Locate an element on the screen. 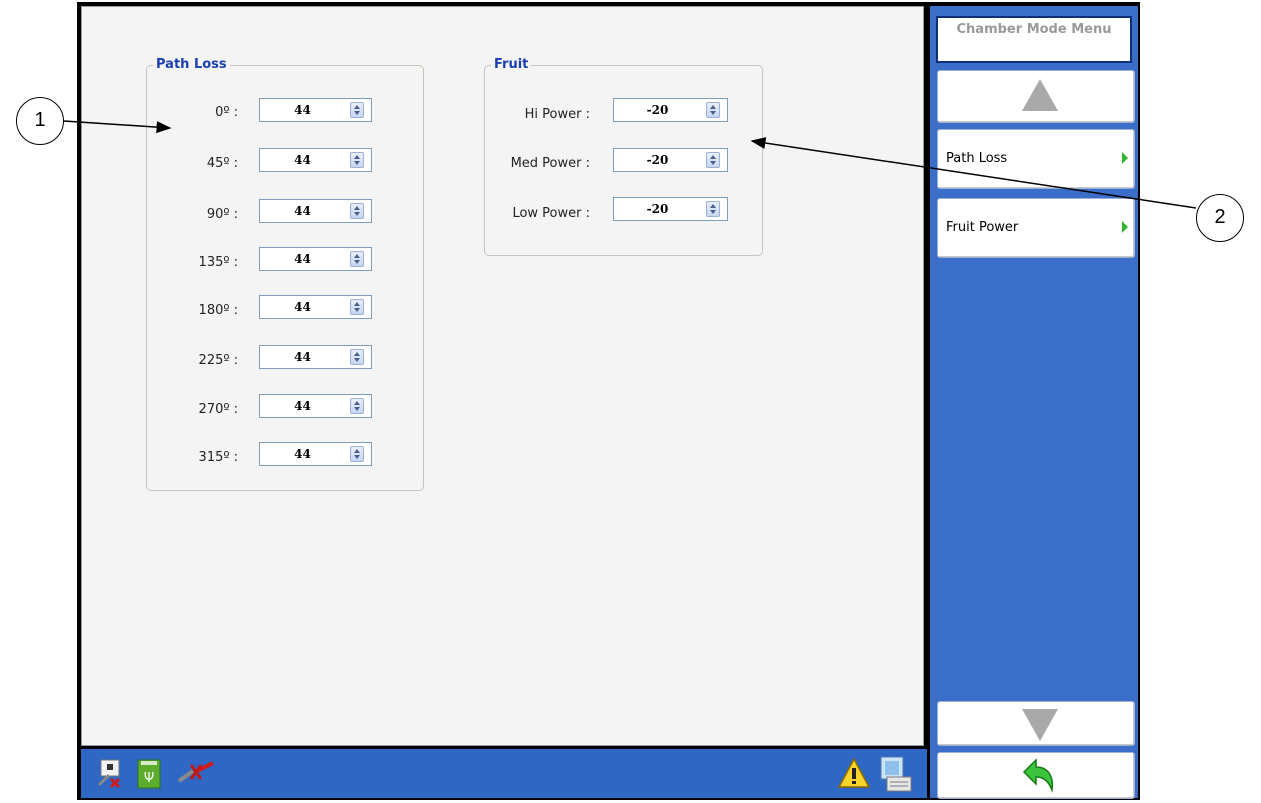 Image resolution: width=1261 pixels, height=803 pixels. callout-1-arrow is located at coordinates (117, 127).